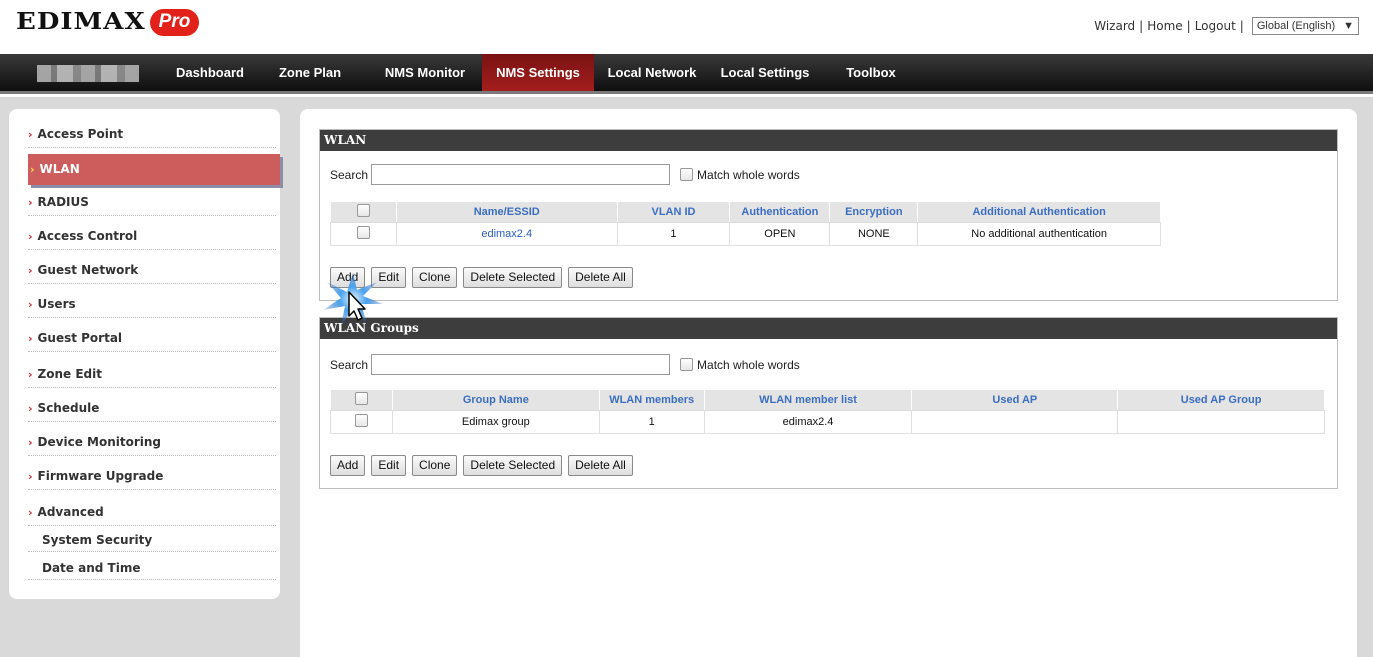 The image size is (1373, 657). I want to click on nav-dashboard: Dashboard, so click(210, 72).